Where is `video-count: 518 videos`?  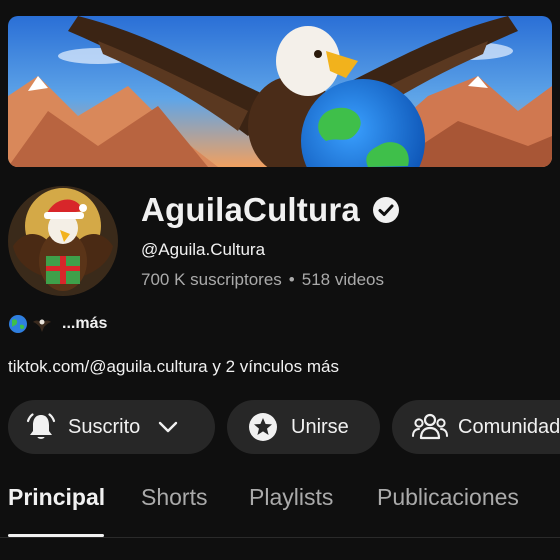 video-count: 518 videos is located at coordinates (342, 279).